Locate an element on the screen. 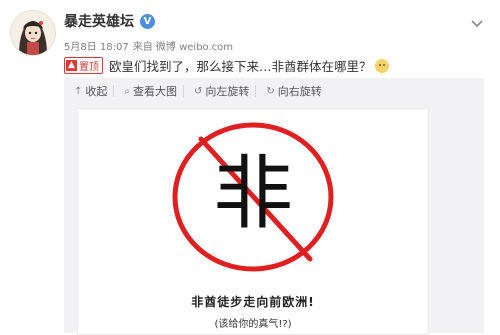  avatar-illustration is located at coordinates (33, 33).